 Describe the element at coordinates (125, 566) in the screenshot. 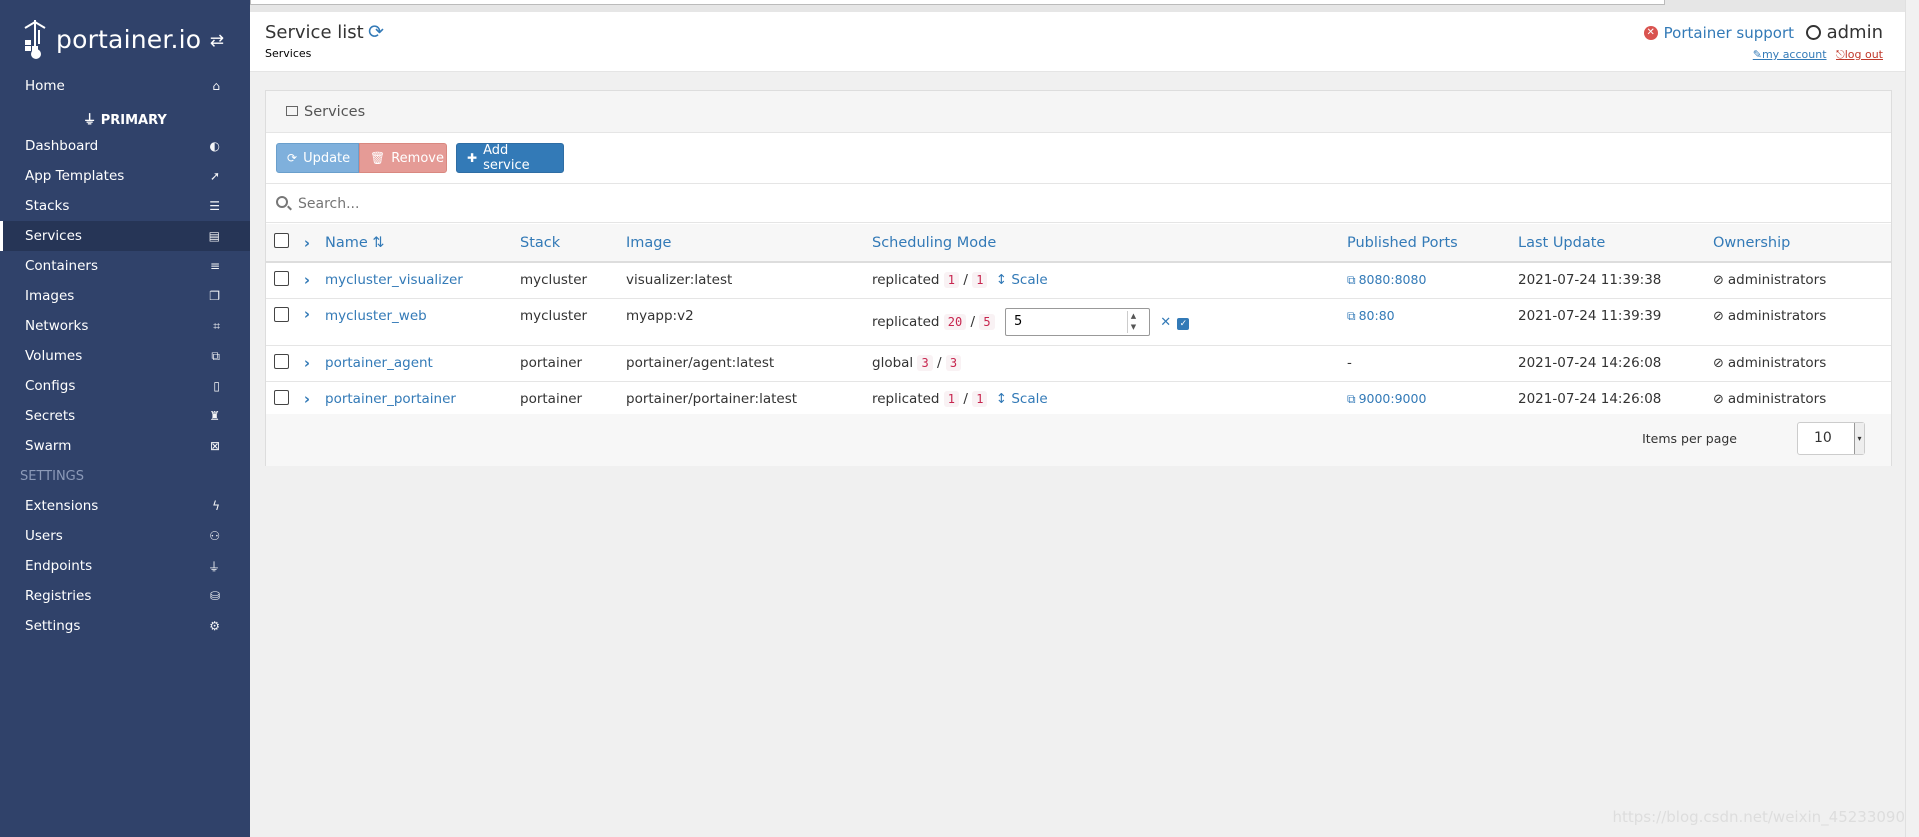

I see `sidebar-item-endpoints: Endpoints ⏚` at that location.